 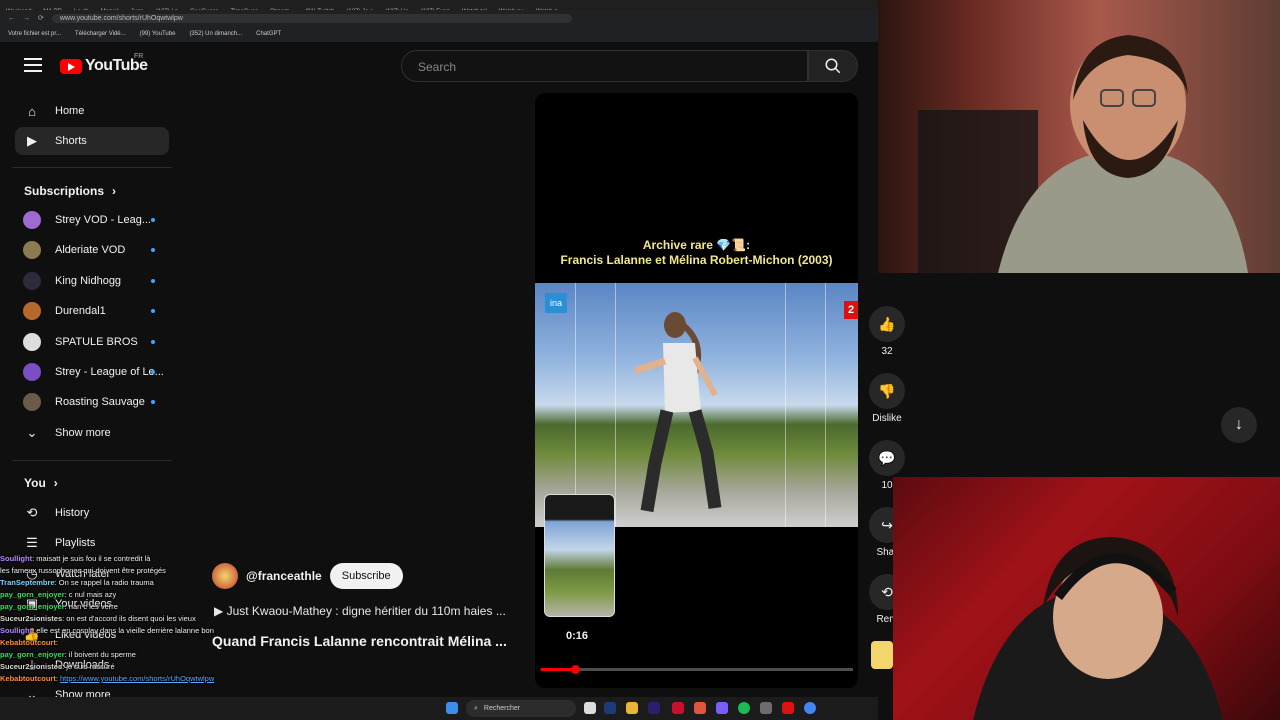 I want to click on windows-start-icon, so click(x=452, y=708).